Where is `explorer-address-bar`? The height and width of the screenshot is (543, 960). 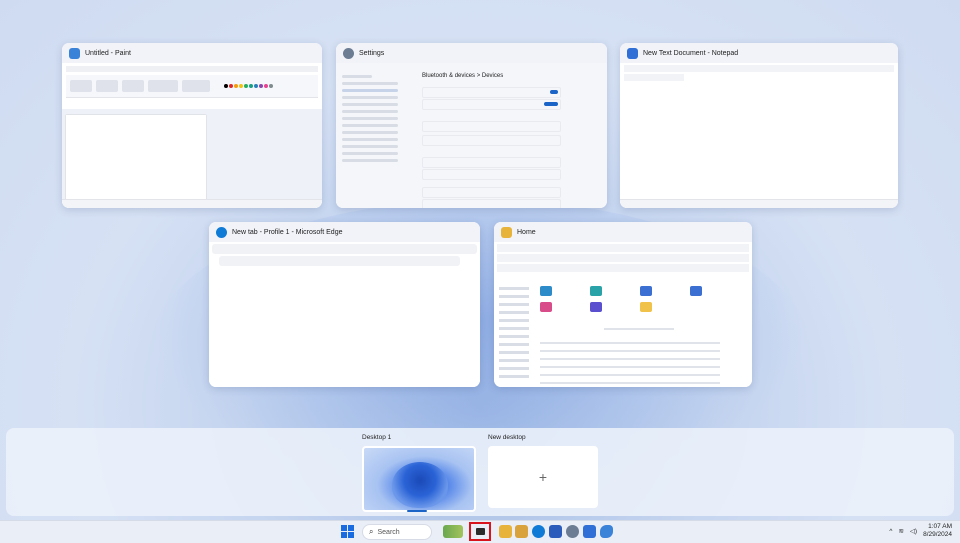 explorer-address-bar is located at coordinates (623, 268).